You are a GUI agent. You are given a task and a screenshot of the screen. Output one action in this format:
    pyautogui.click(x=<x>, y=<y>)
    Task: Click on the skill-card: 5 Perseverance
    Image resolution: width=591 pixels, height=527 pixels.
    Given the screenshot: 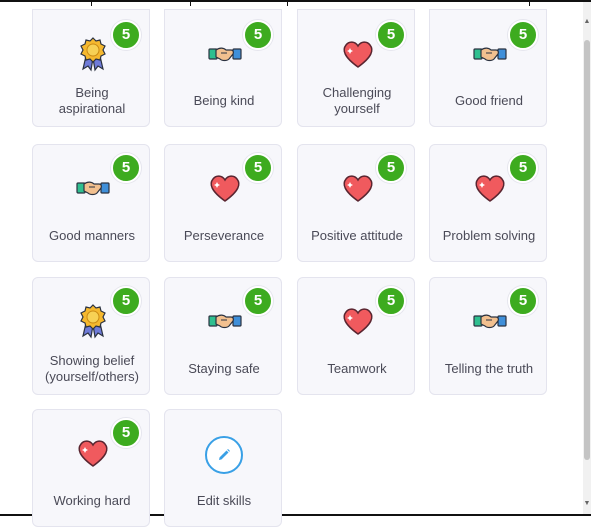 What is the action you would take?
    pyautogui.click(x=223, y=203)
    